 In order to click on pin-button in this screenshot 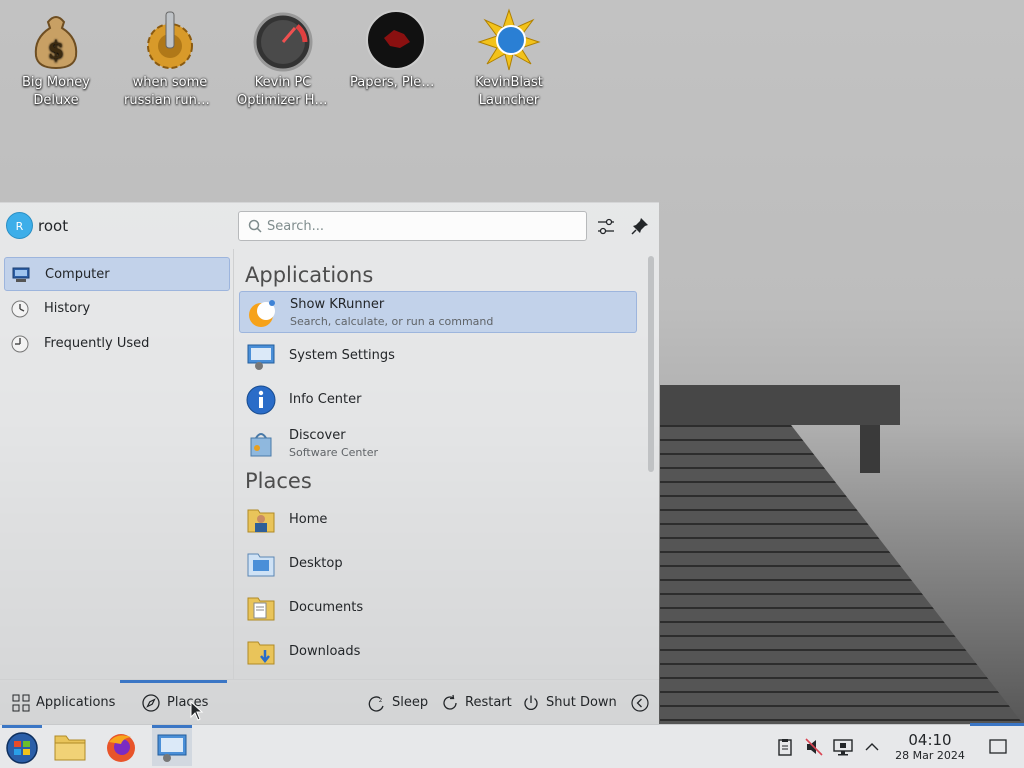, I will do `click(640, 226)`.